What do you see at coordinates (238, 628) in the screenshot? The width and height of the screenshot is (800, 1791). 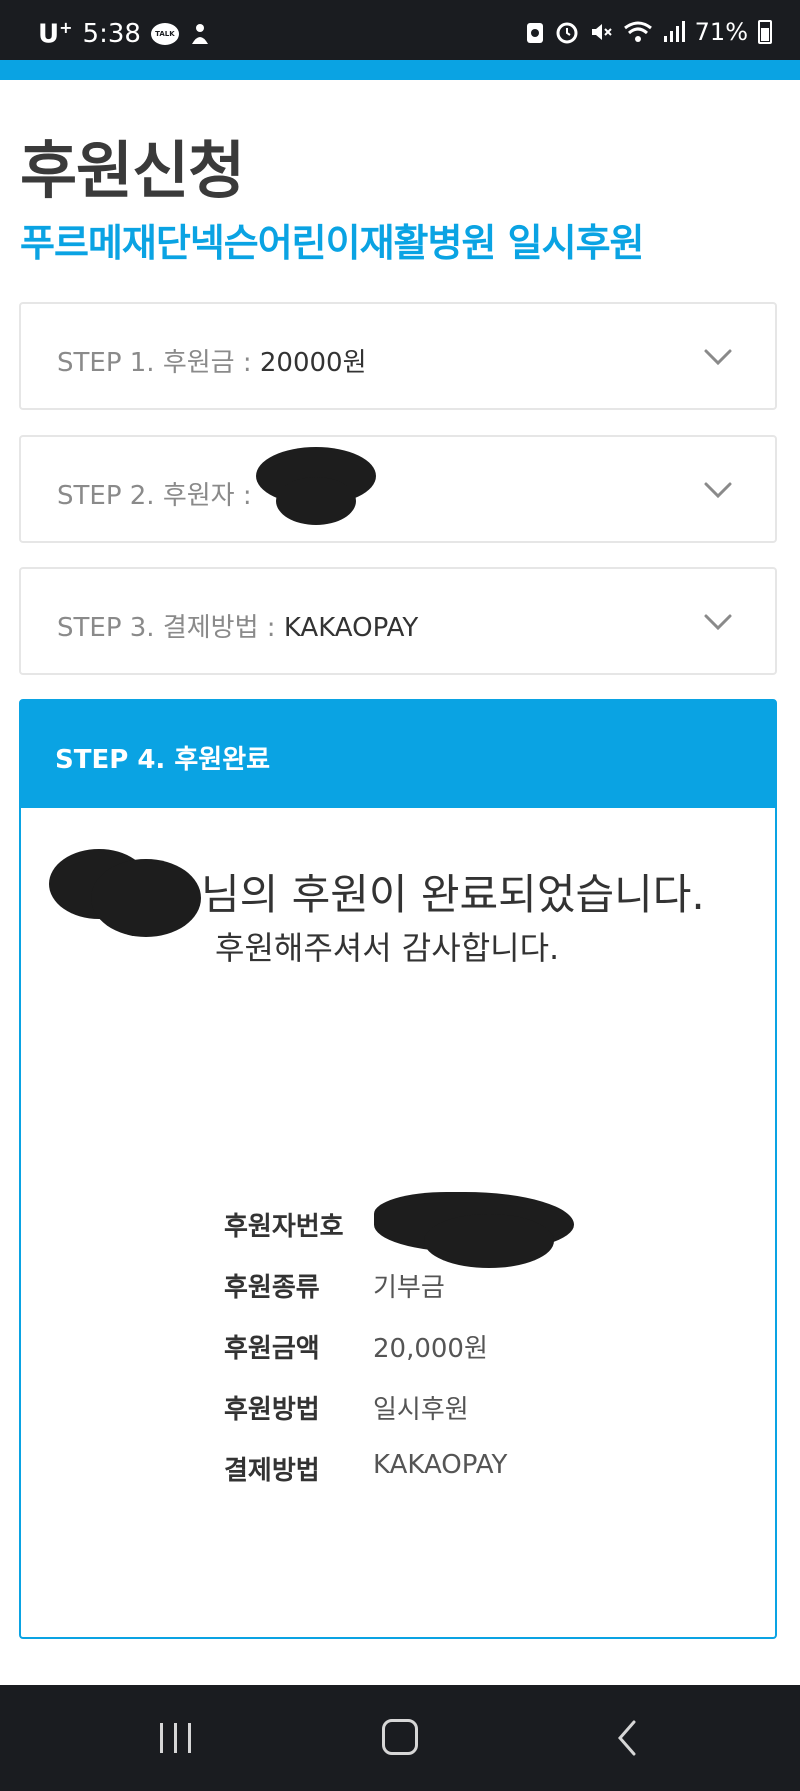 I see `step-3-label: STEP 3. 결제방법 : KAKAOPAY` at bounding box center [238, 628].